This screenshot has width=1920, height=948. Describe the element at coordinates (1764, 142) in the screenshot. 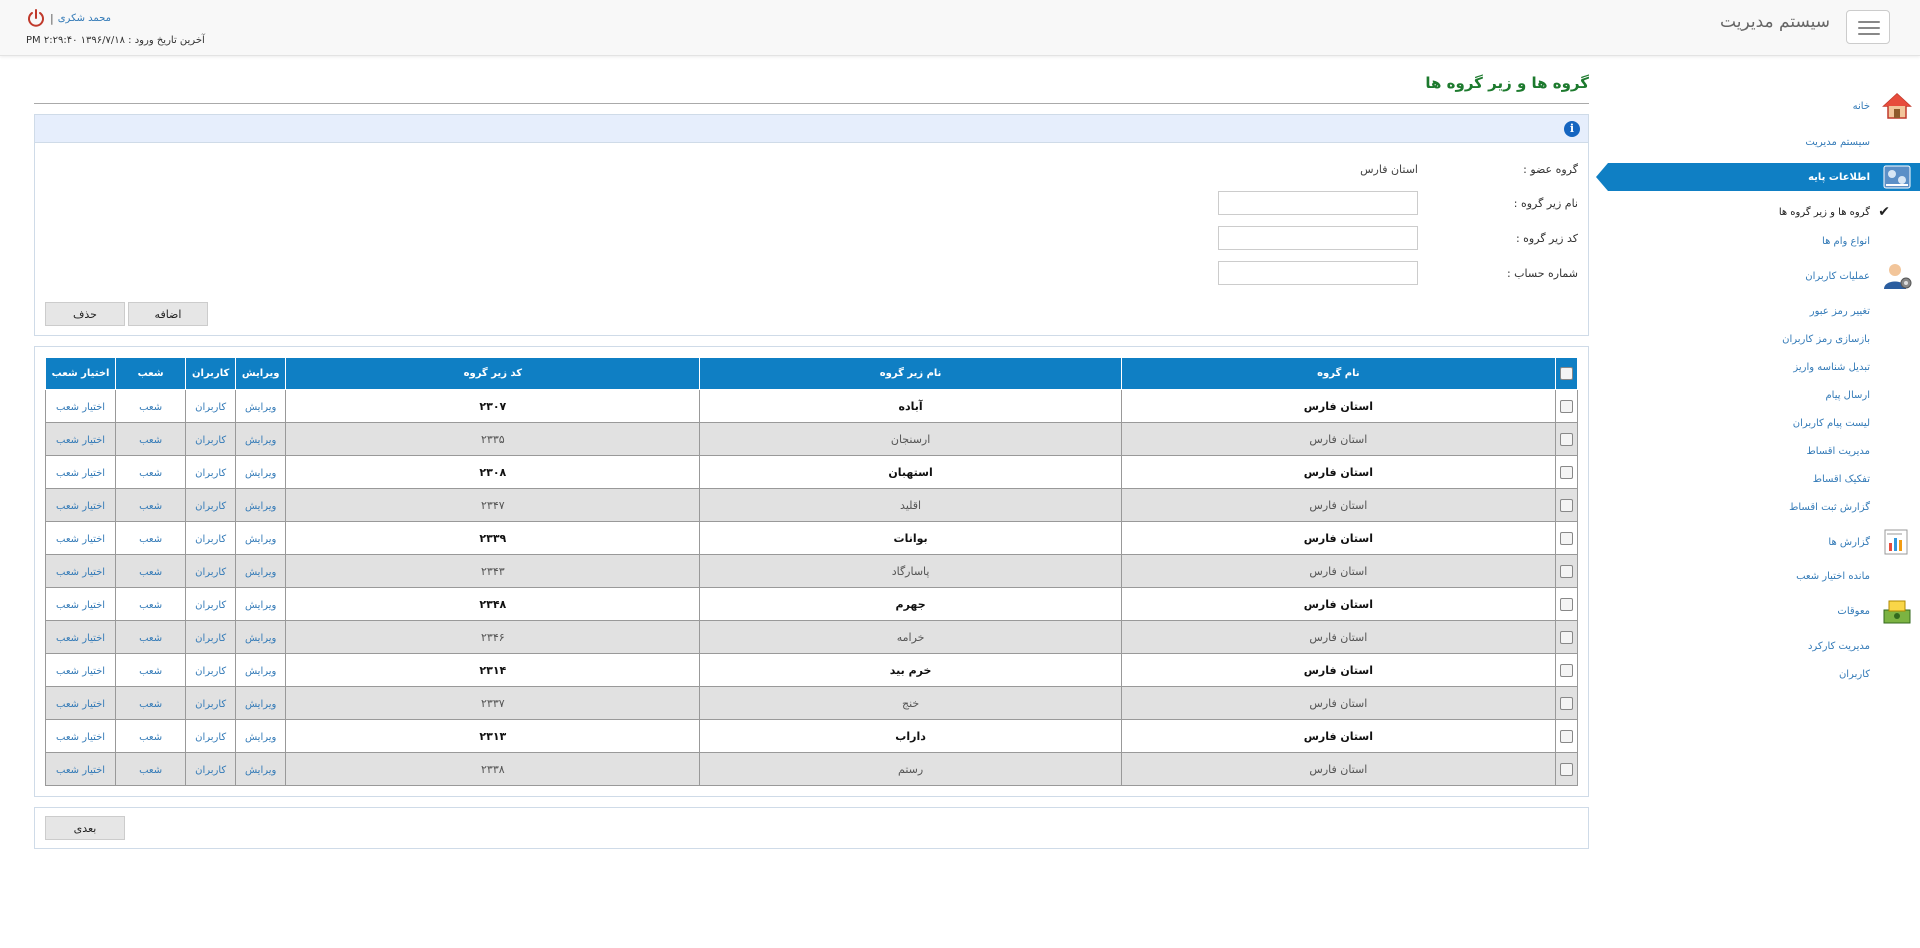

I see `sidebar-item-system-management: سیستم مدیریت` at that location.